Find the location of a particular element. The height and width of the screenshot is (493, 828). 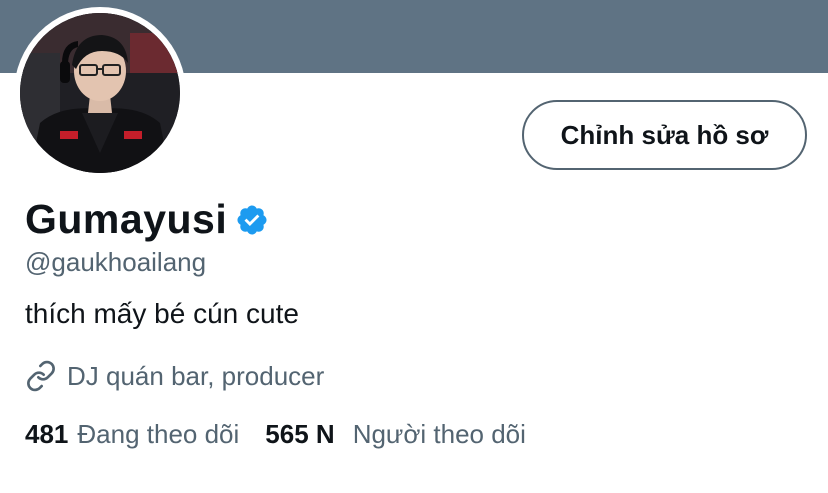

following-count: 481 is located at coordinates (47, 434).